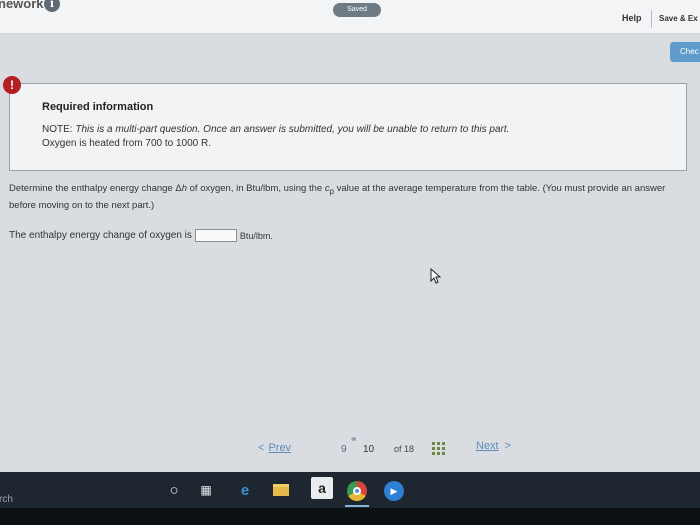  What do you see at coordinates (52, 6) in the screenshot?
I see `info-icon: i` at bounding box center [52, 6].